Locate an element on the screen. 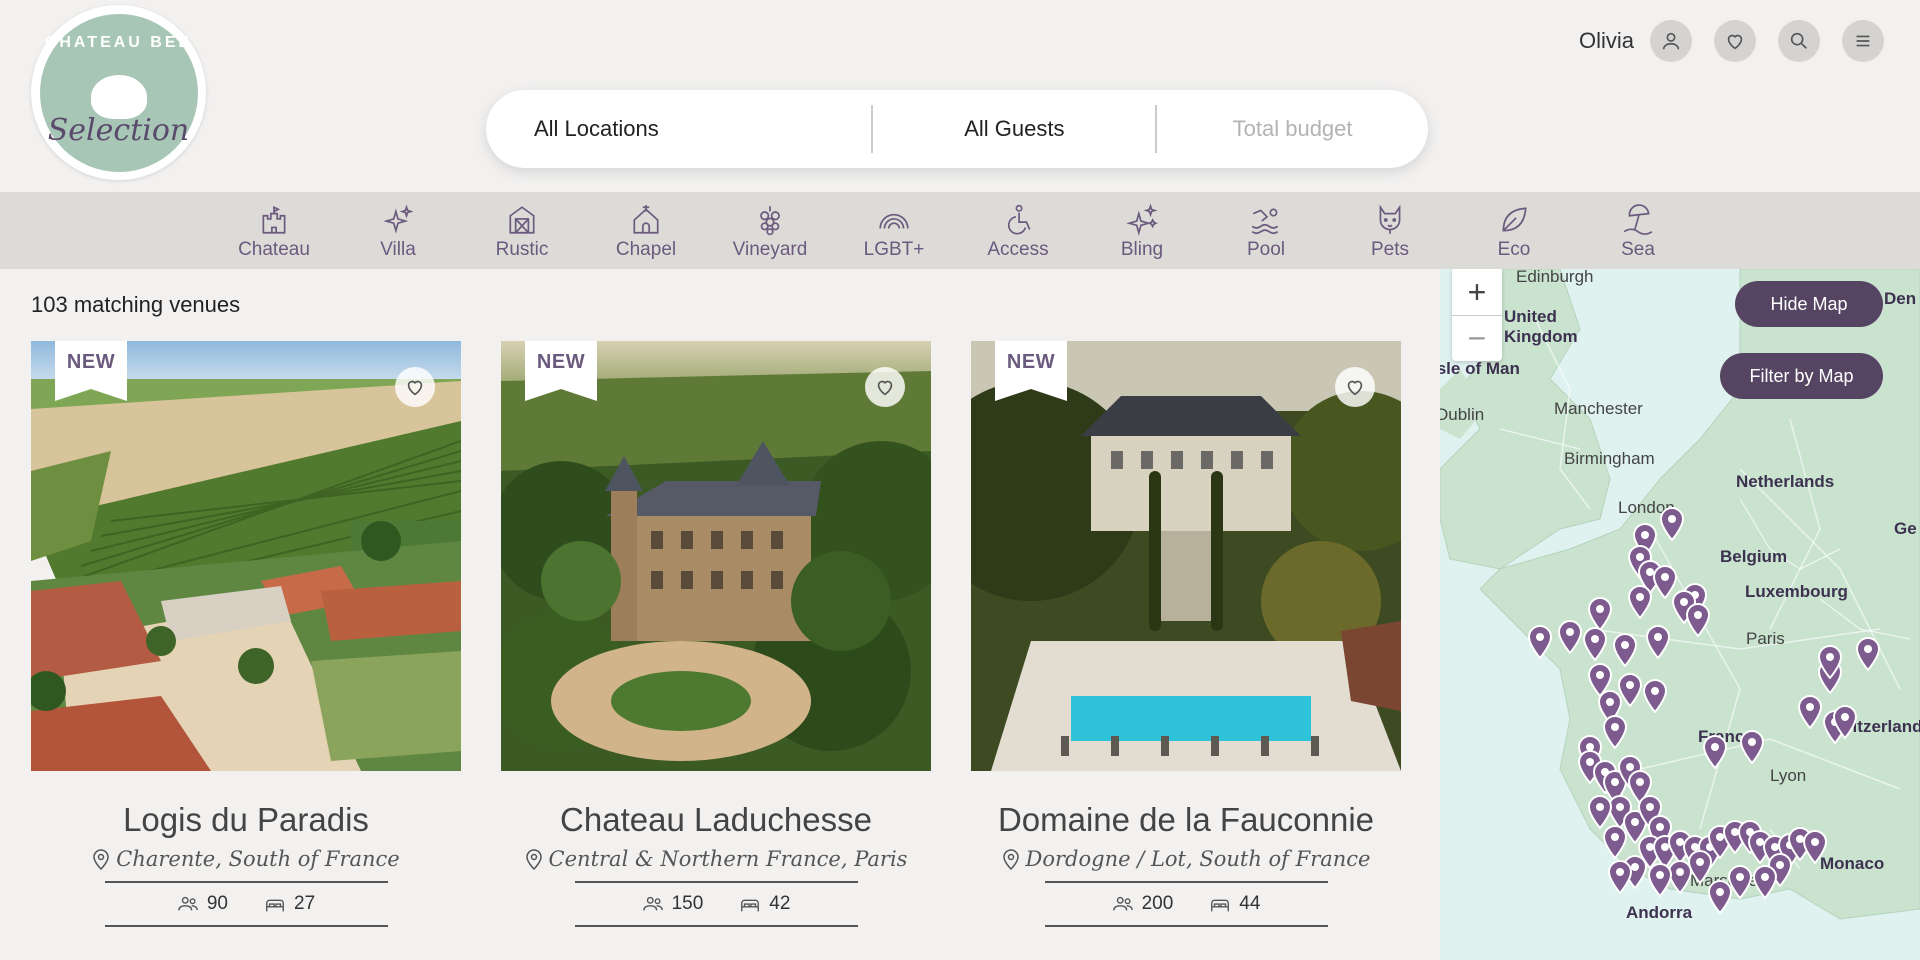 Image resolution: width=1920 pixels, height=960 pixels. map-label-netherlands: Netherlands is located at coordinates (1785, 481).